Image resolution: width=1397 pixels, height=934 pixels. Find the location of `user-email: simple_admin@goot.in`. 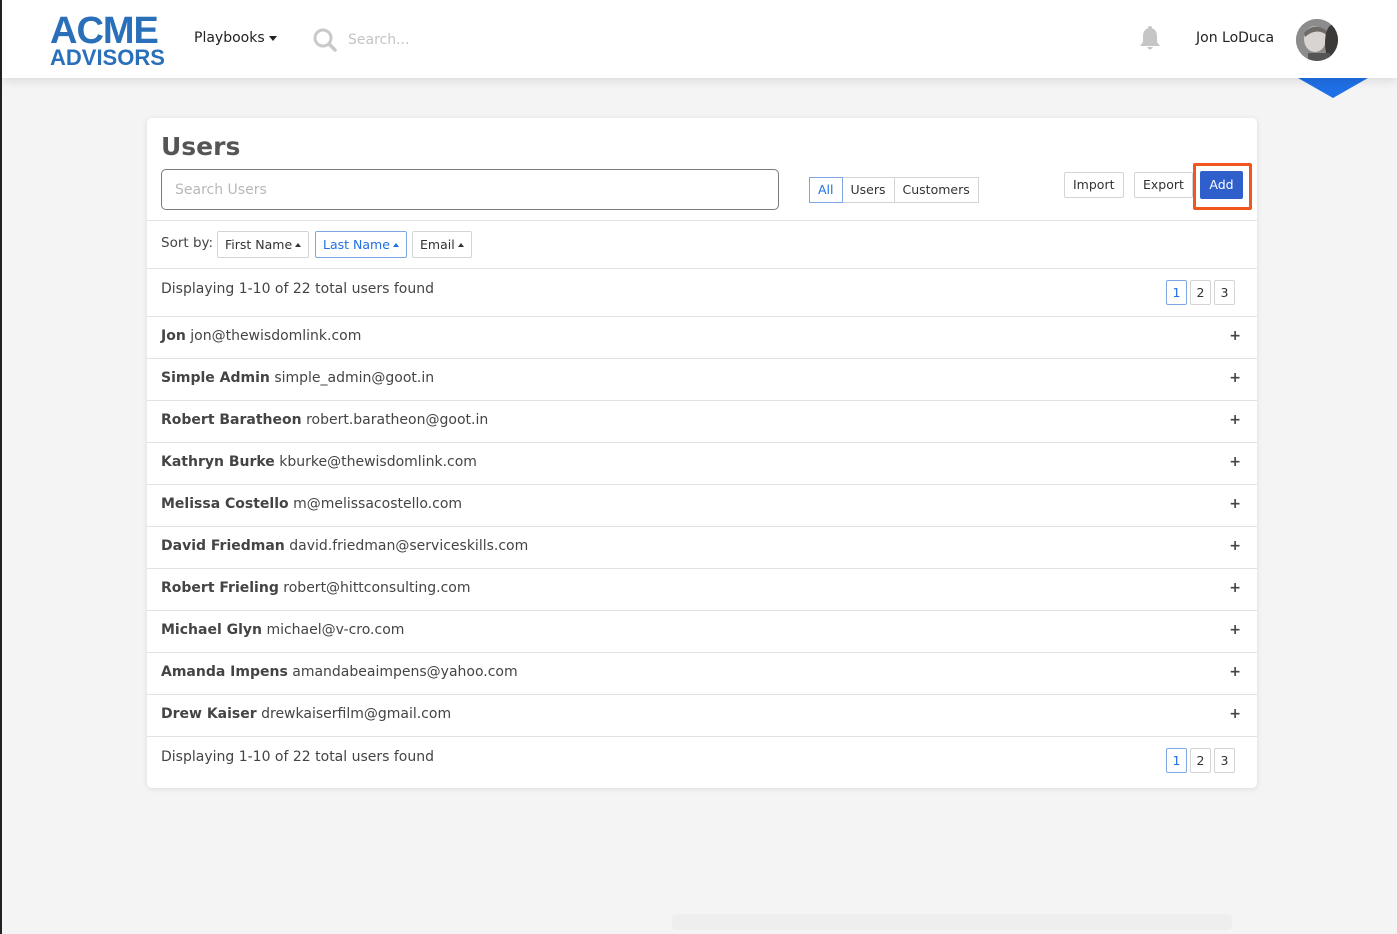

user-email: simple_admin@goot.in is located at coordinates (354, 378).